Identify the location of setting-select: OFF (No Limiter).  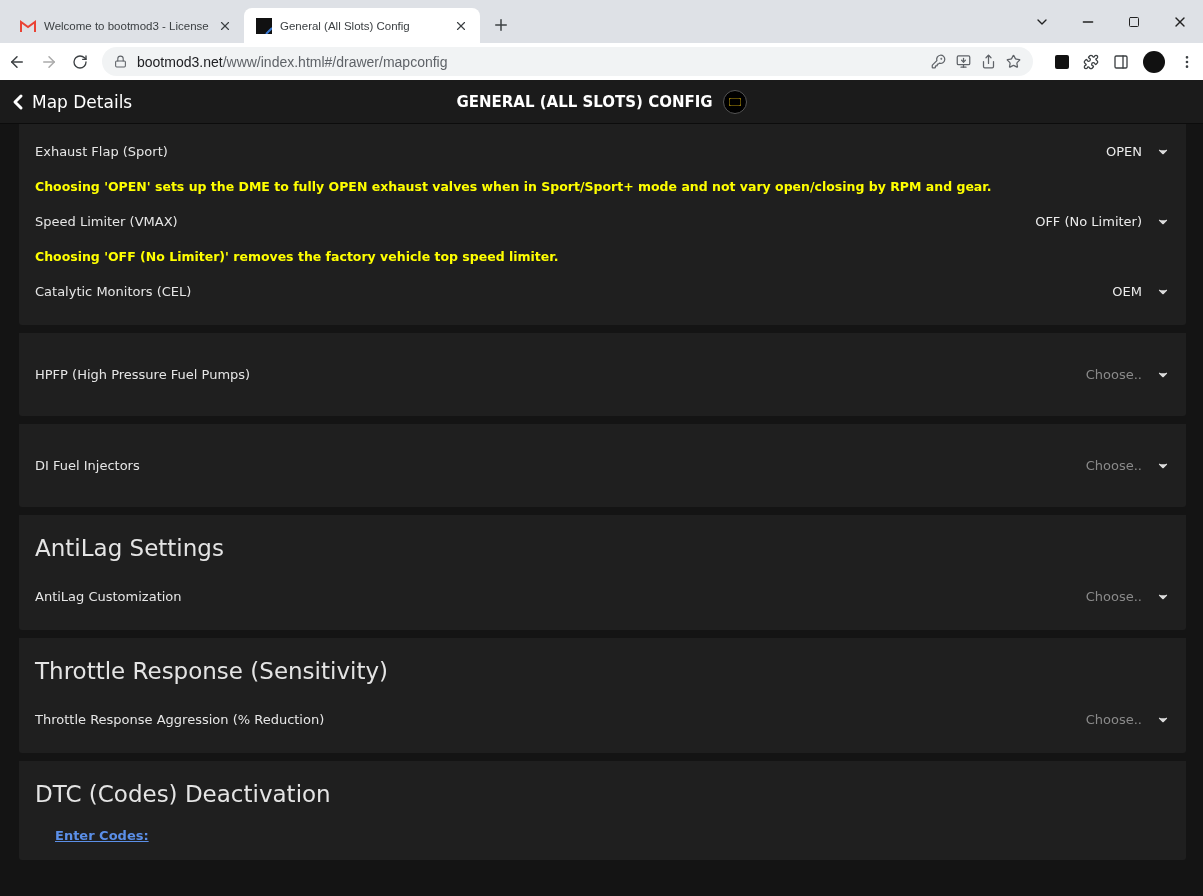
(1102, 221).